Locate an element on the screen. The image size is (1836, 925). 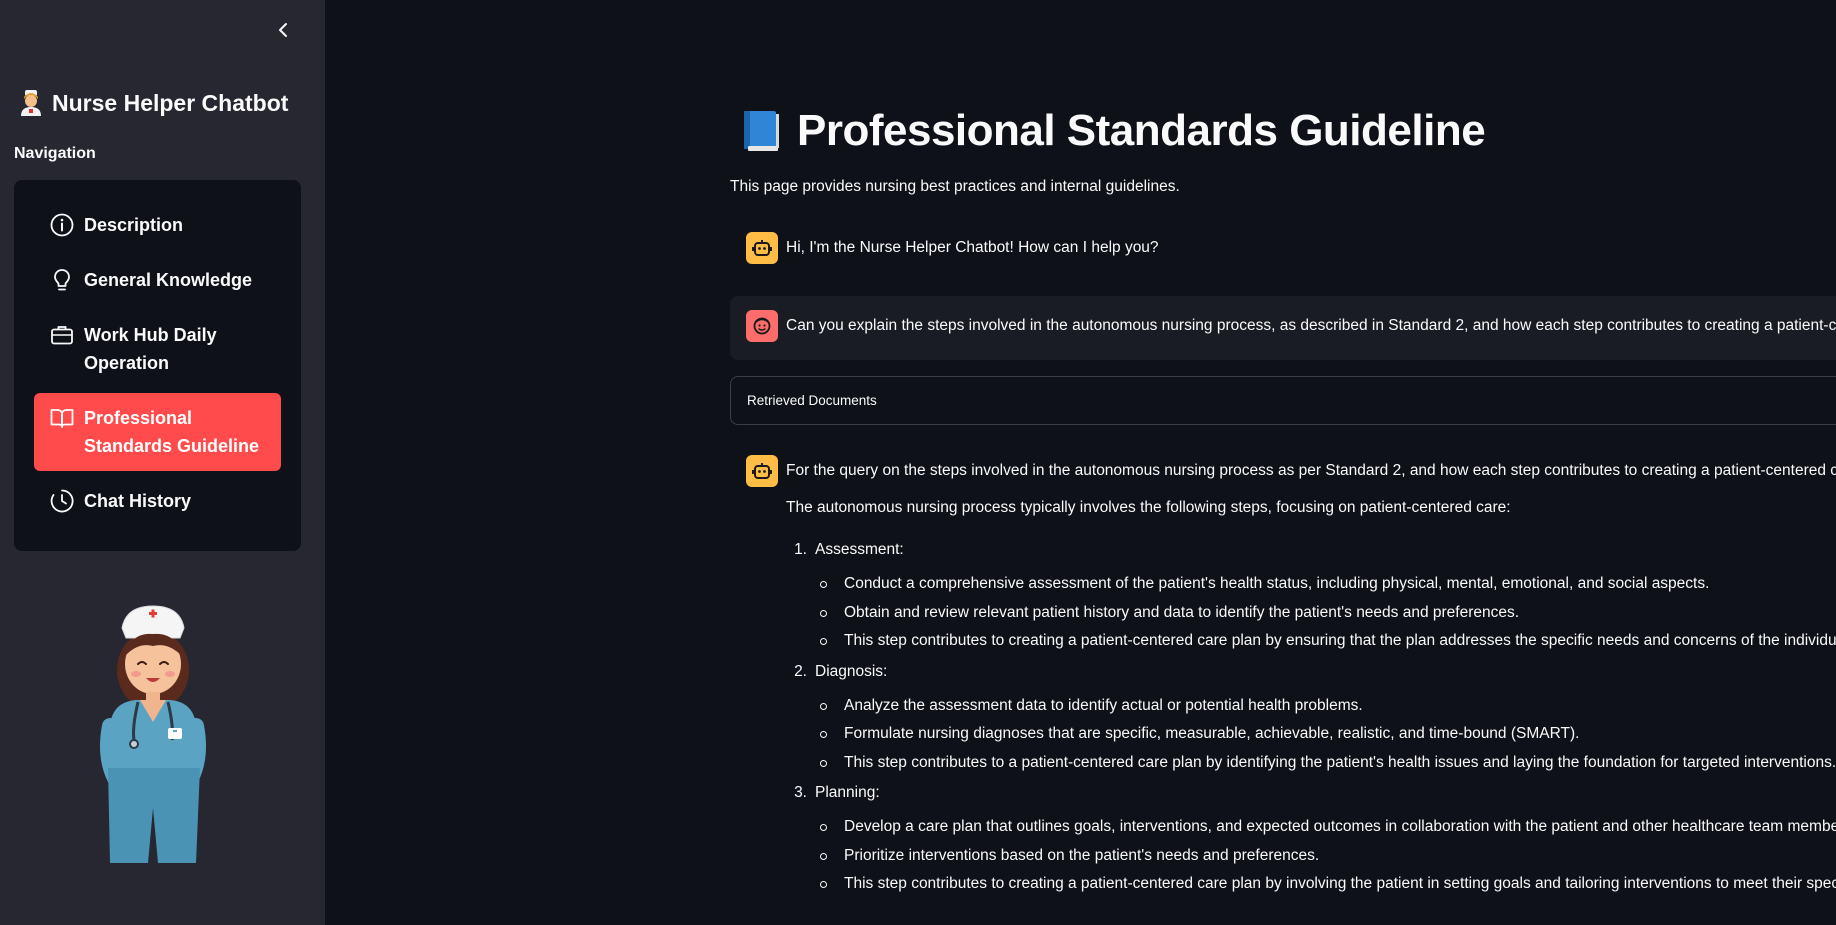
step-title: Assessment: is located at coordinates (859, 549).